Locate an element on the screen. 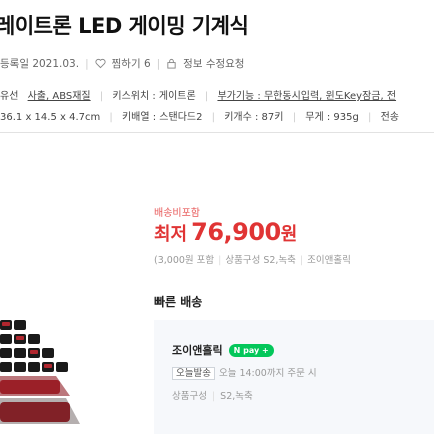  lowest-label: 최저 is located at coordinates (171, 234).